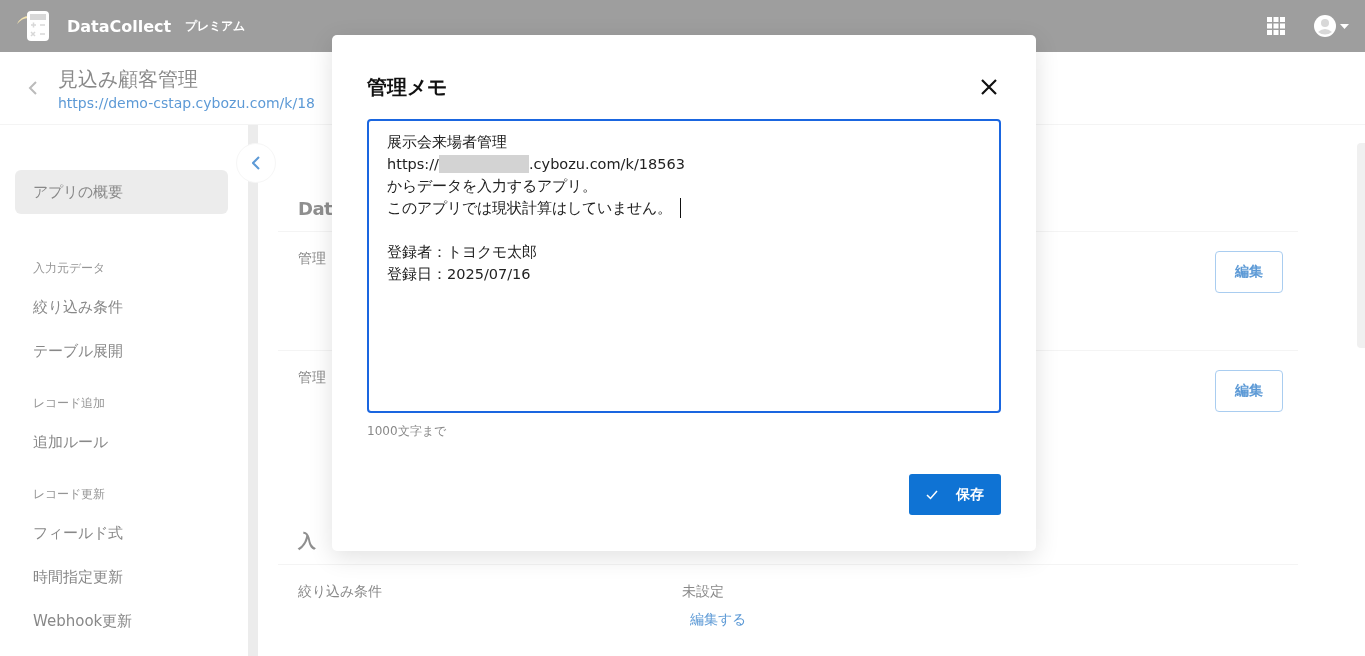 The height and width of the screenshot is (656, 1365). I want to click on character-limit-hint: 1000文字まで, so click(406, 431).